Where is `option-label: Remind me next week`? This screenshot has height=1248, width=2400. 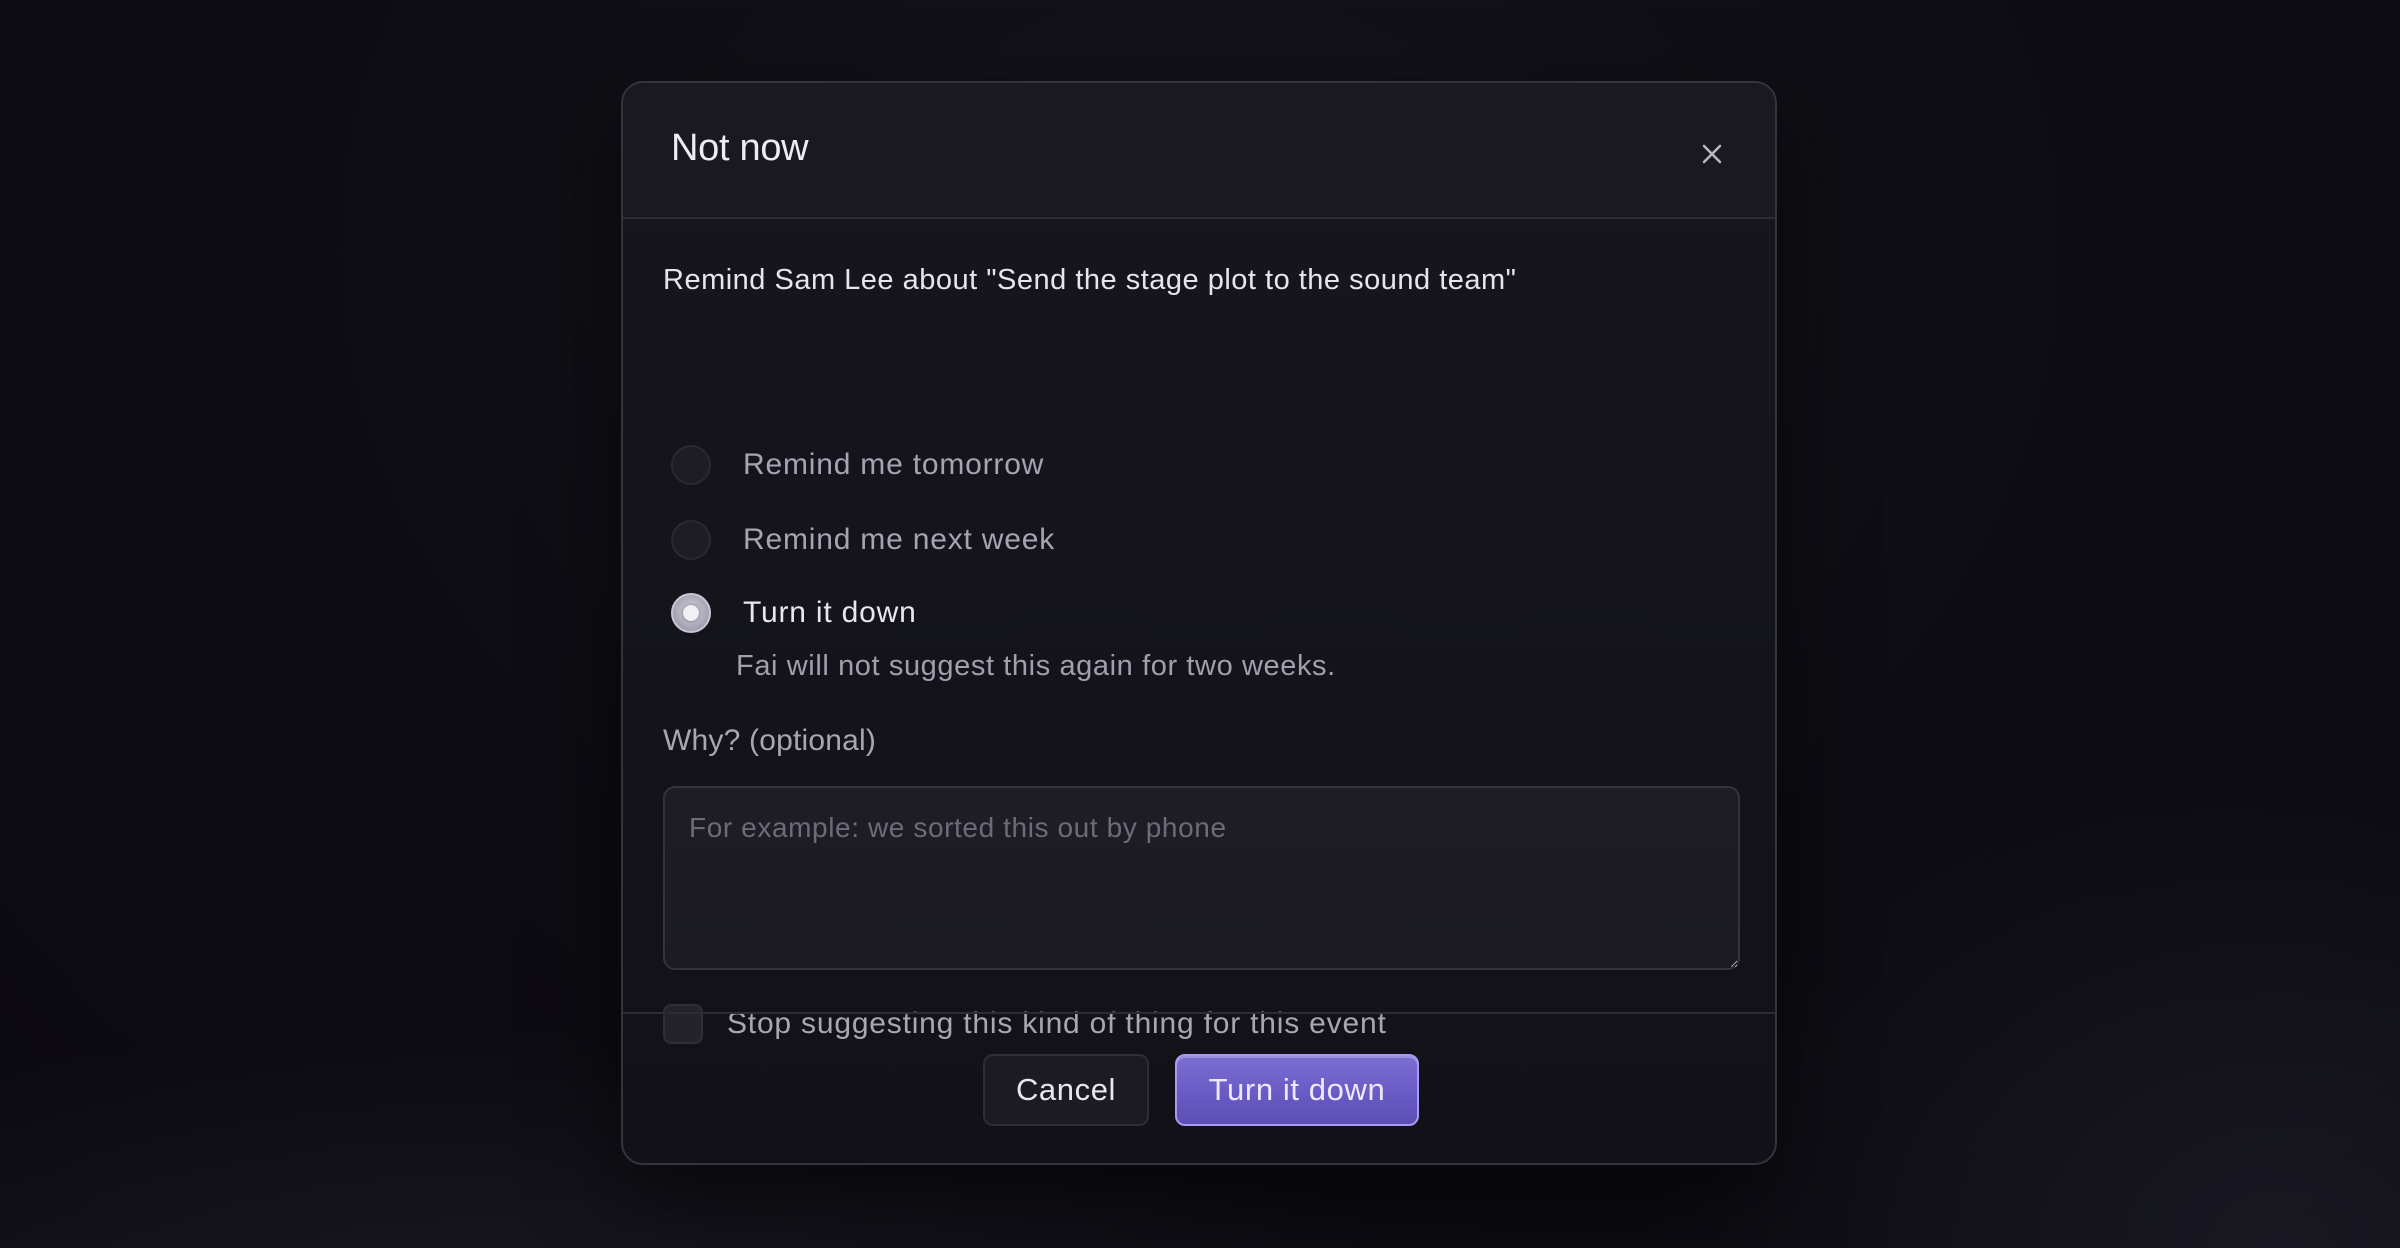
option-label: Remind me next week is located at coordinates (899, 539).